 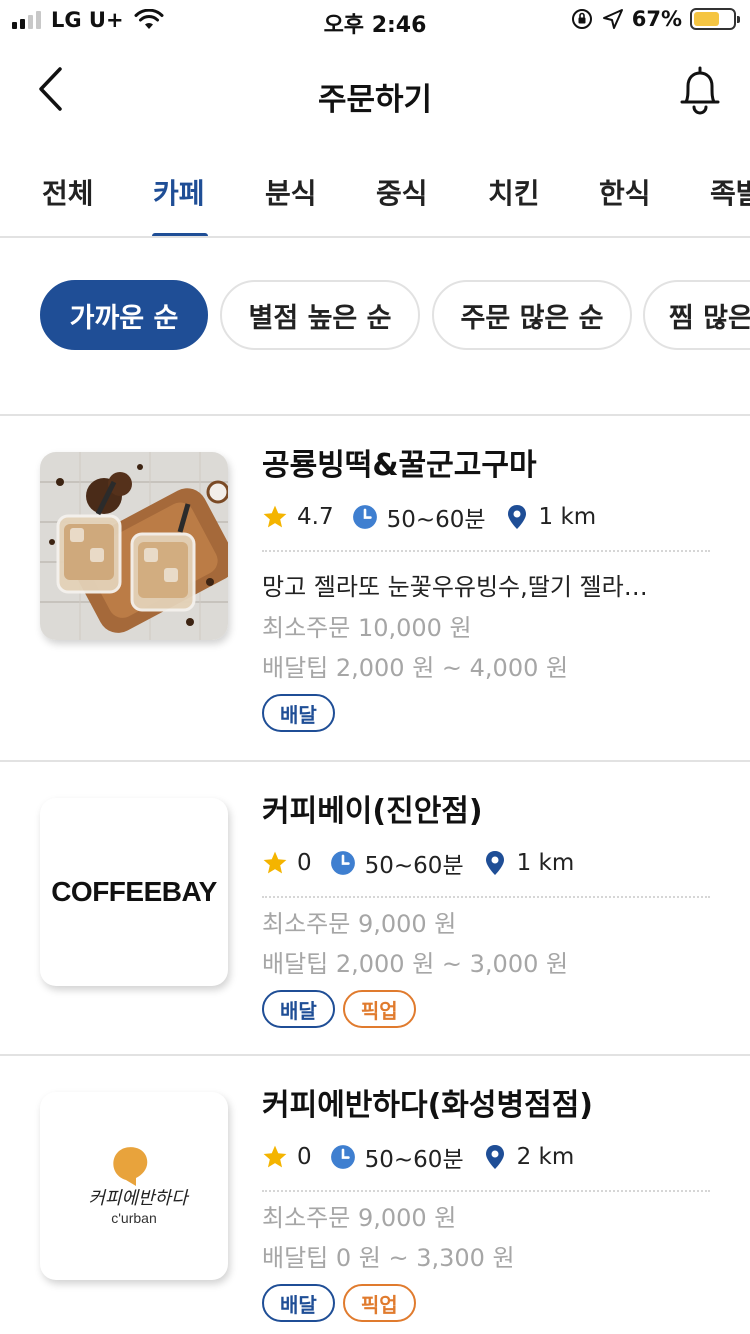 What do you see at coordinates (428, 1105) in the screenshot?
I see `store-name: 커피에반하다(화성병점점)` at bounding box center [428, 1105].